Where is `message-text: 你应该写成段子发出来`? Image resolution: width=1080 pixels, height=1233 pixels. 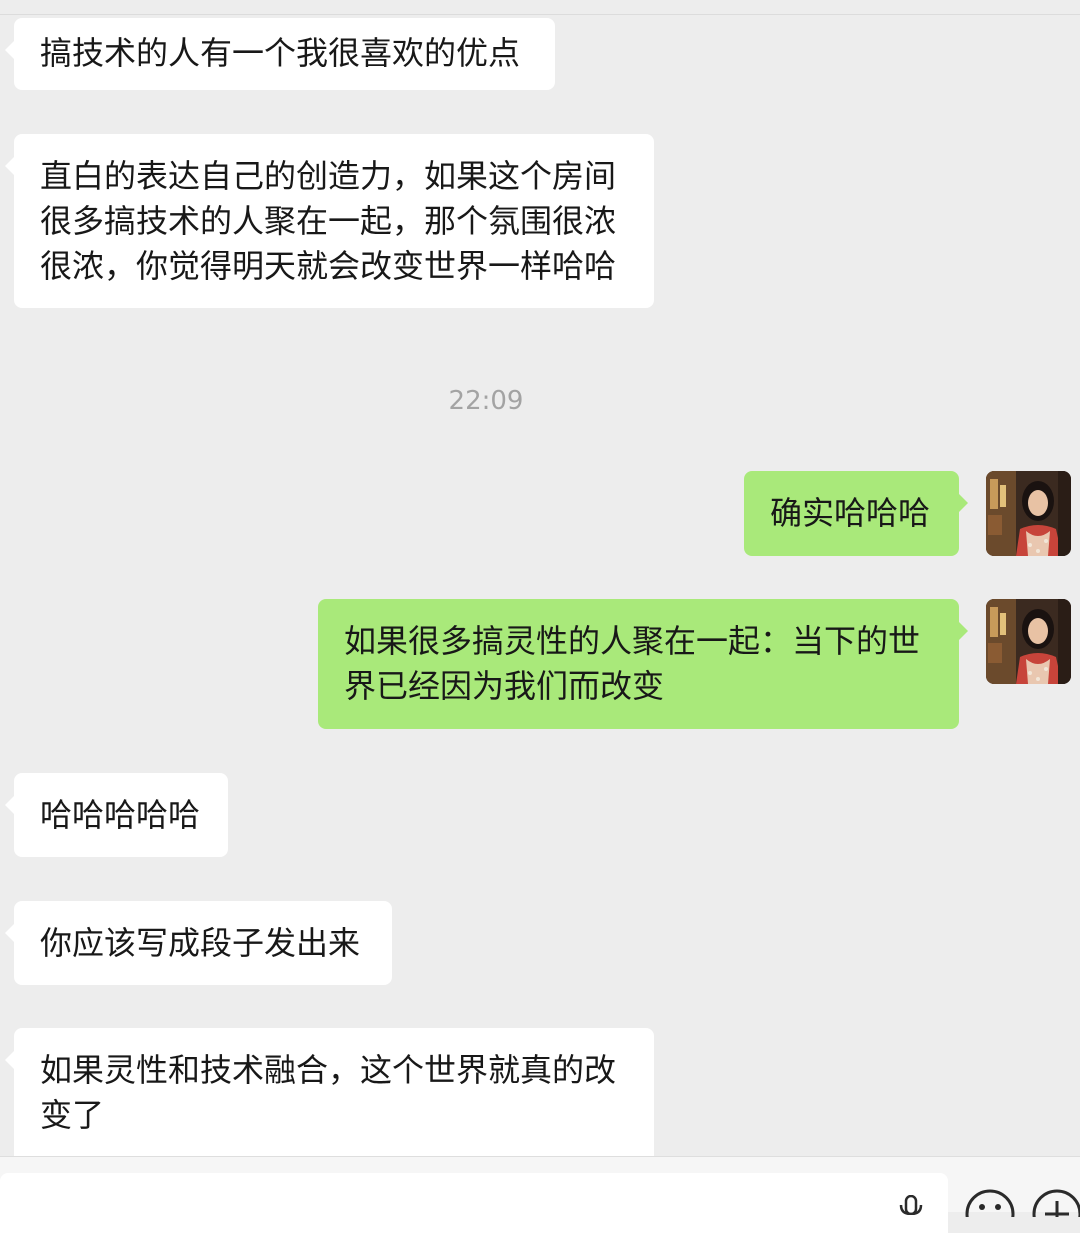 message-text: 你应该写成段子发出来 is located at coordinates (200, 943).